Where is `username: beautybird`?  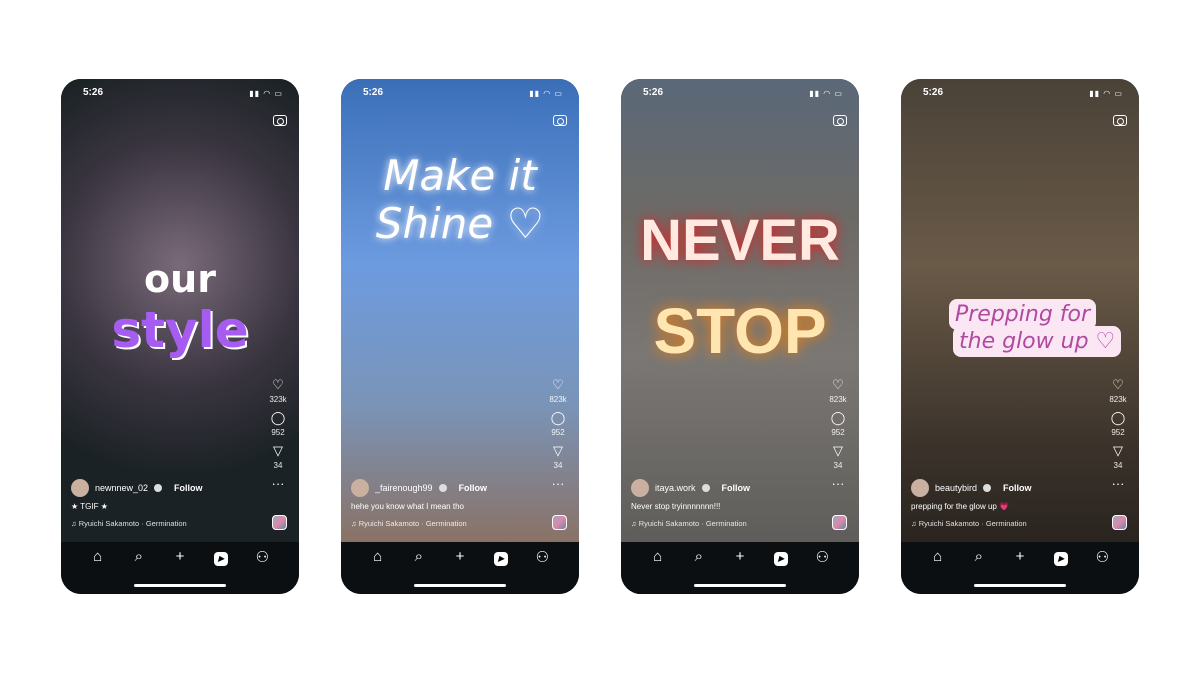
username: beautybird is located at coordinates (956, 488).